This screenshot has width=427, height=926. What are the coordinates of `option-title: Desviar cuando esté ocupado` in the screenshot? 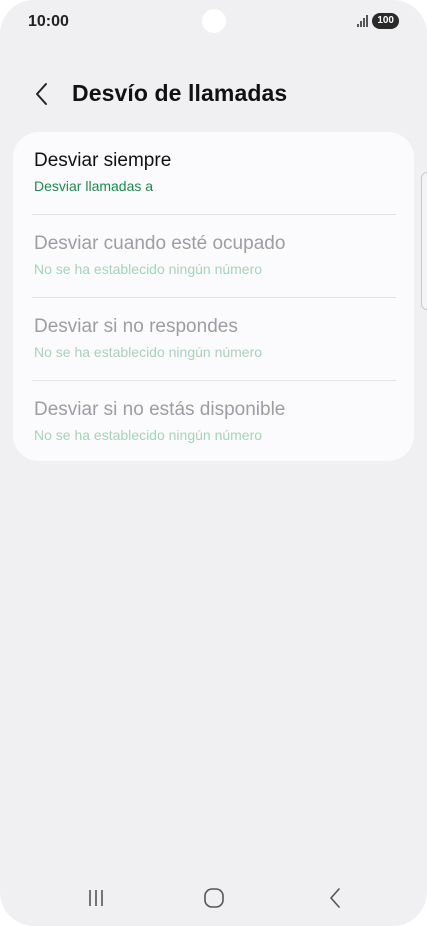 It's located at (160, 243).